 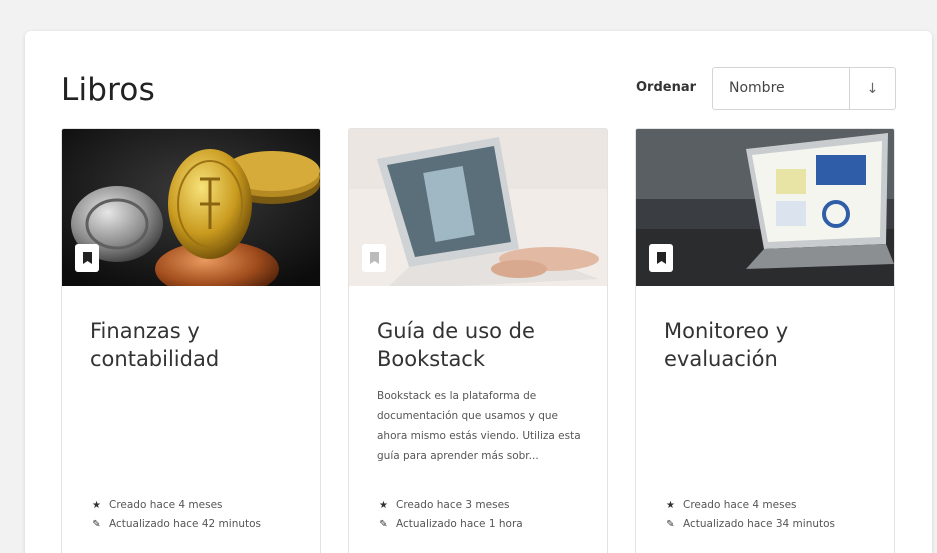 I want to click on arrow-down-icon: ↓, so click(x=872, y=88).